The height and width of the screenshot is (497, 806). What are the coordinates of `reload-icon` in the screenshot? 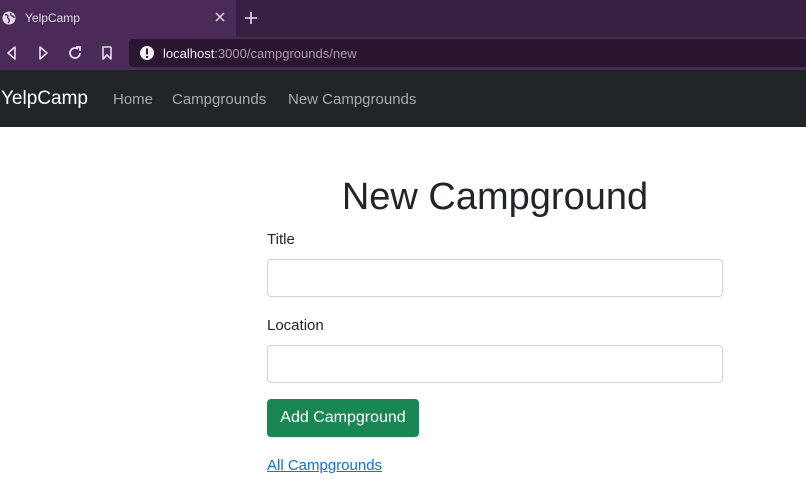 It's located at (75, 53).